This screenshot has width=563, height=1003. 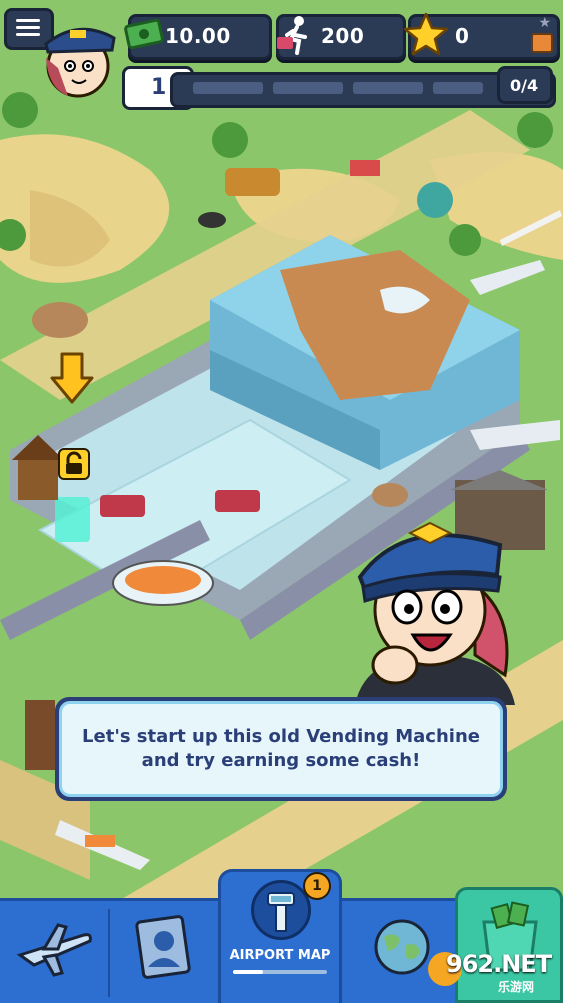 I want to click on level-value: 1, so click(x=159, y=87).